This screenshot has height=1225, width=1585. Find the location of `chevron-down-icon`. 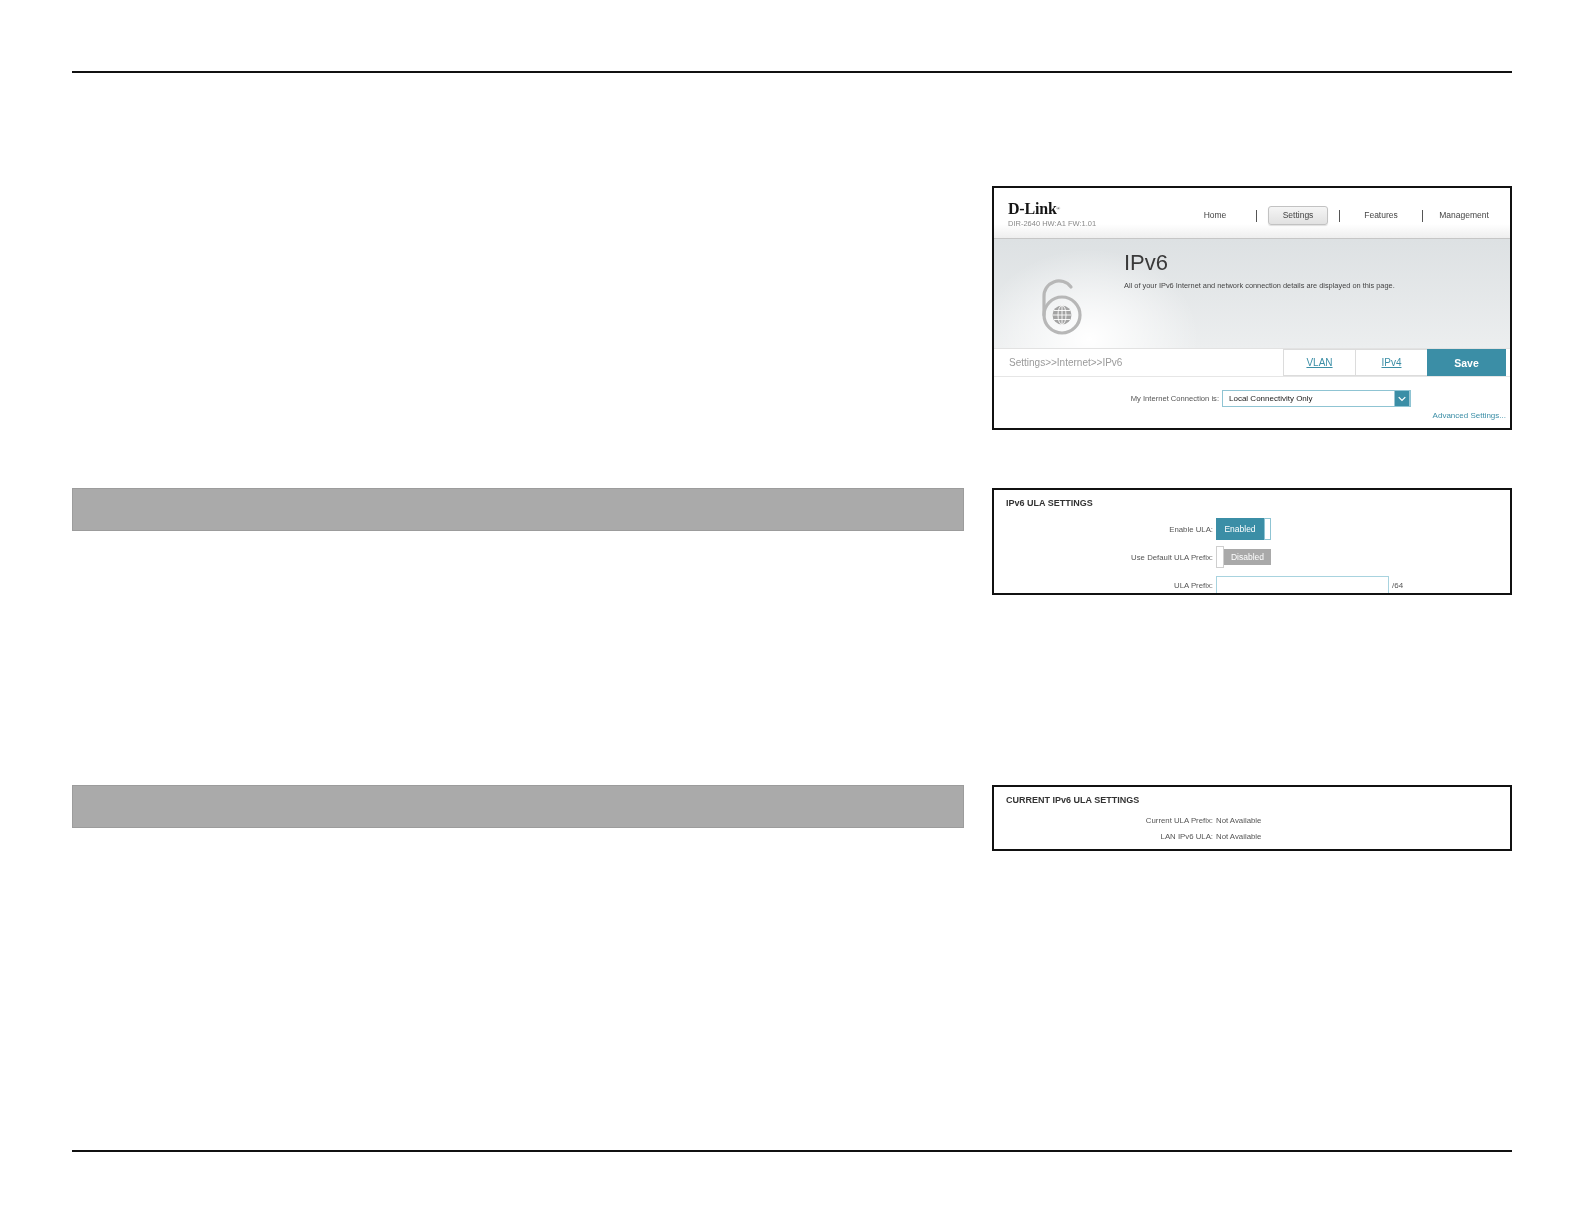

chevron-down-icon is located at coordinates (1402, 398).